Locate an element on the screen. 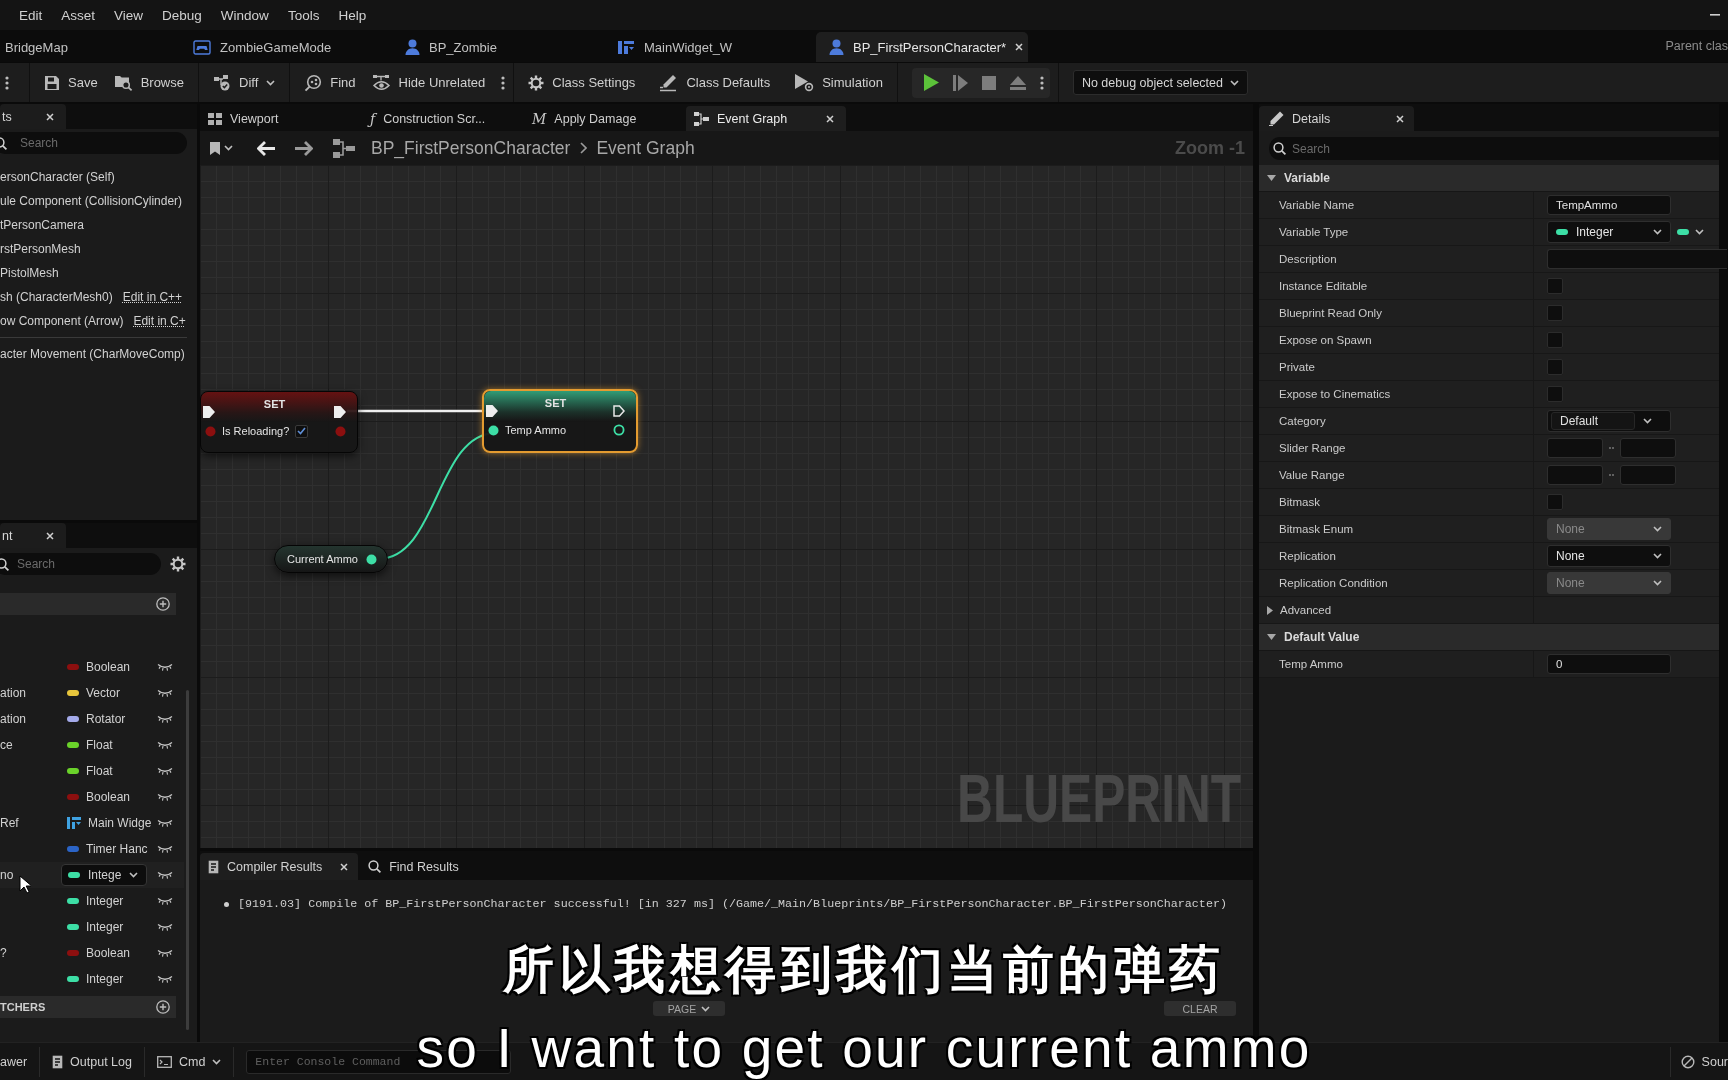  variable-row: ? Boolean is located at coordinates (92, 953).